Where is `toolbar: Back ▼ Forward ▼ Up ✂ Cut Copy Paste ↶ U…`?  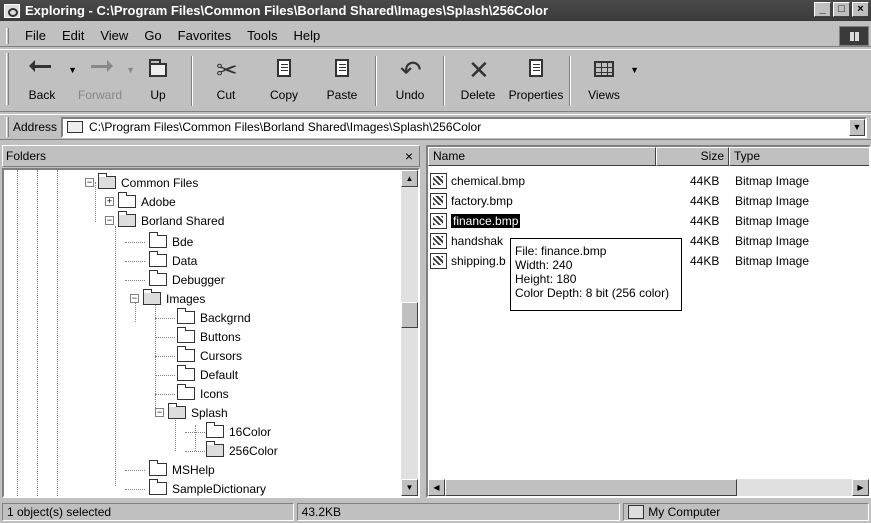
toolbar: Back ▼ Forward ▼ Up ✂ Cut Copy Paste ↶ U… is located at coordinates (435, 80).